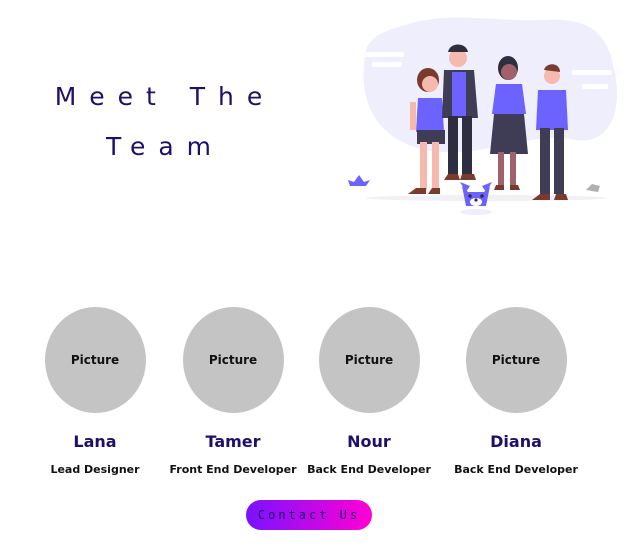 This screenshot has width=632, height=547. I want to click on team-member-diana: Picture Diana Back End Developer, so click(516, 391).